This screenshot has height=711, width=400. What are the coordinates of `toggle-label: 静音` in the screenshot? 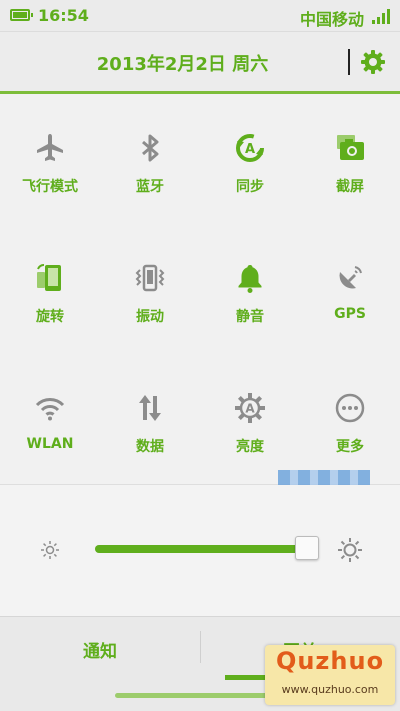 It's located at (250, 317).